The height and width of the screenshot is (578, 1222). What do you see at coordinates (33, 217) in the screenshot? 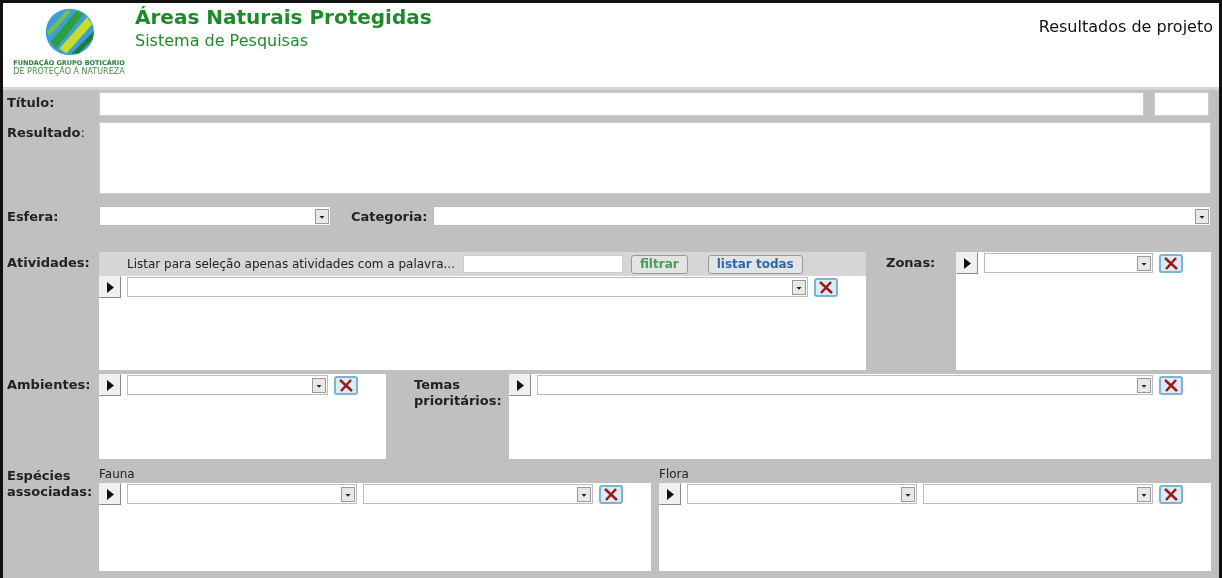
I see `field-label: Esfera:` at bounding box center [33, 217].